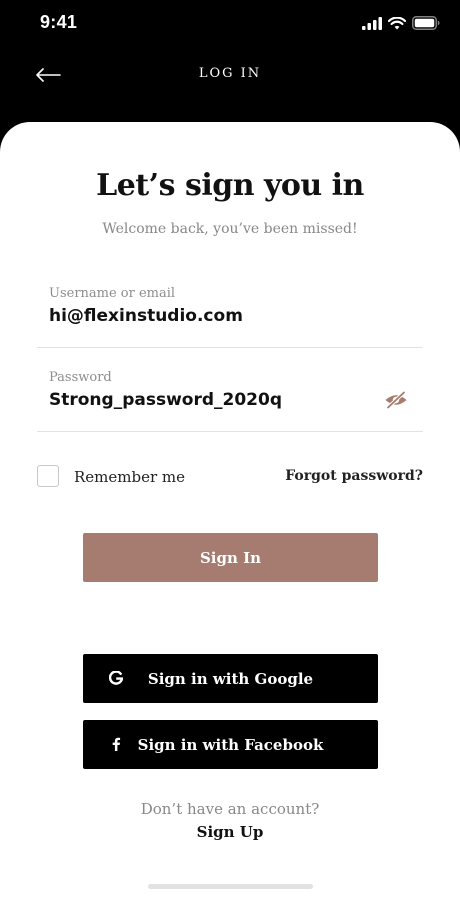  Describe the element at coordinates (230, 25) in the screenshot. I see `status-bar: 9:41` at that location.